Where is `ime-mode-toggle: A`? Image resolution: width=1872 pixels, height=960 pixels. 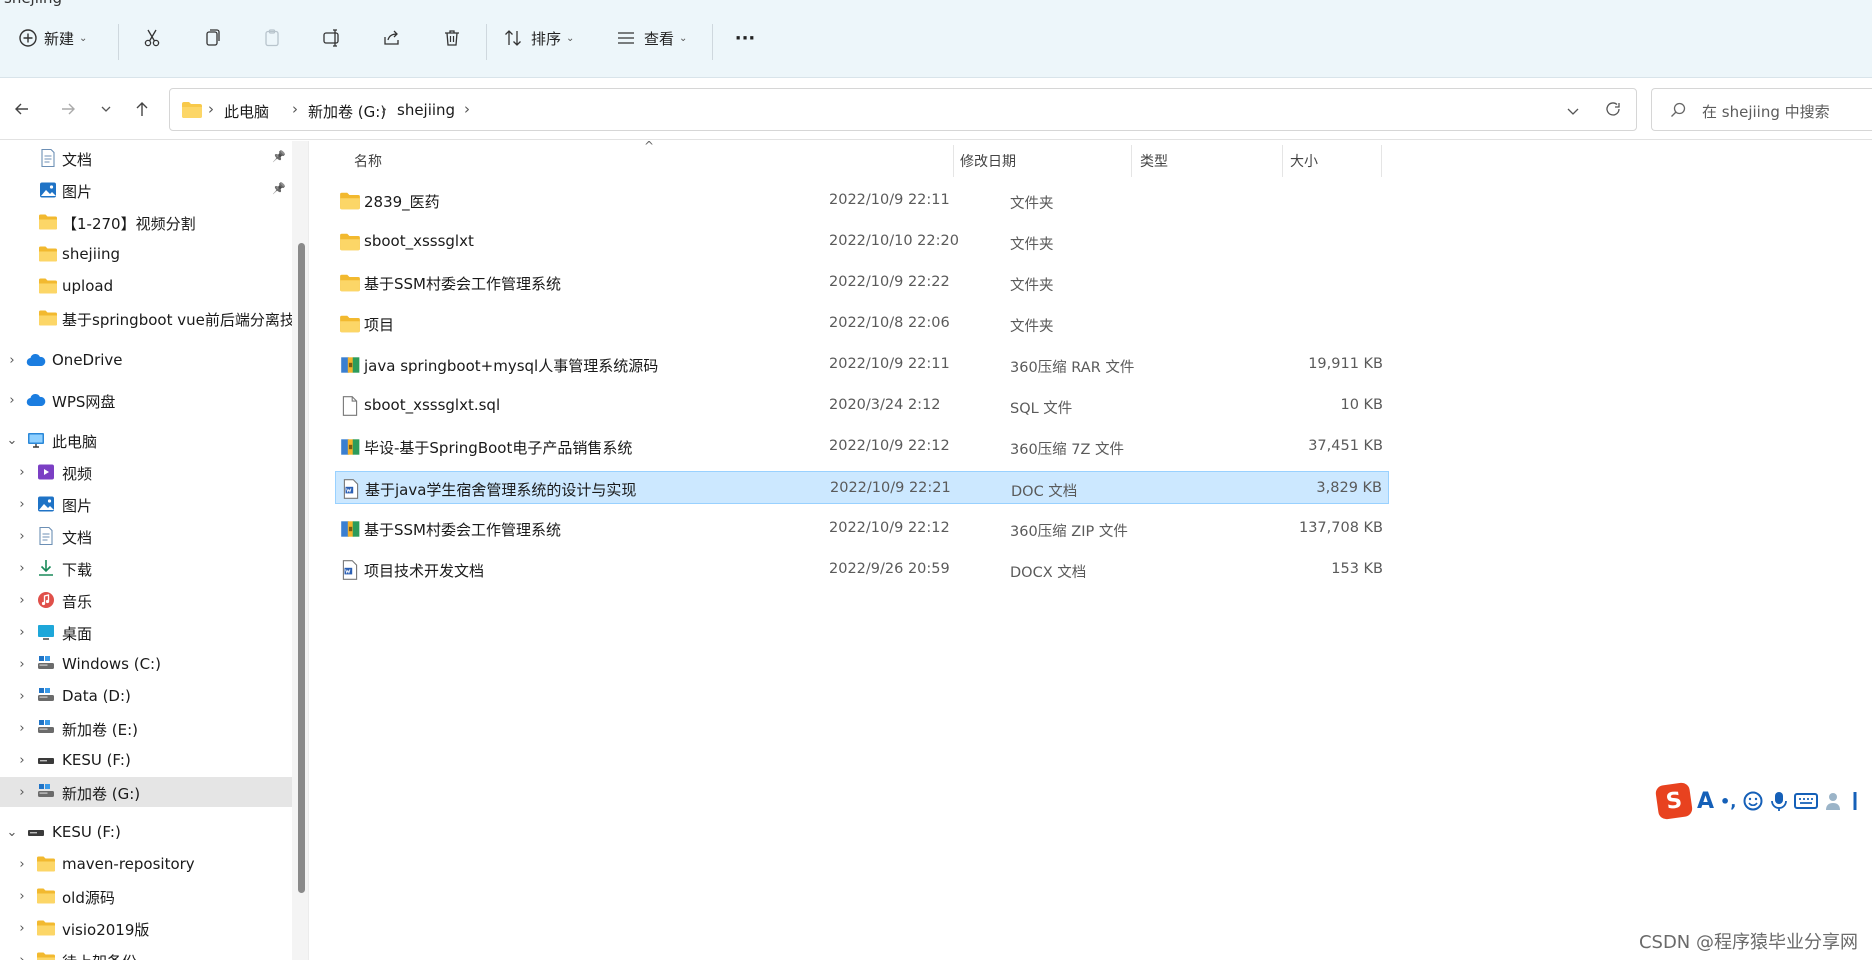 ime-mode-toggle: A is located at coordinates (1705, 801).